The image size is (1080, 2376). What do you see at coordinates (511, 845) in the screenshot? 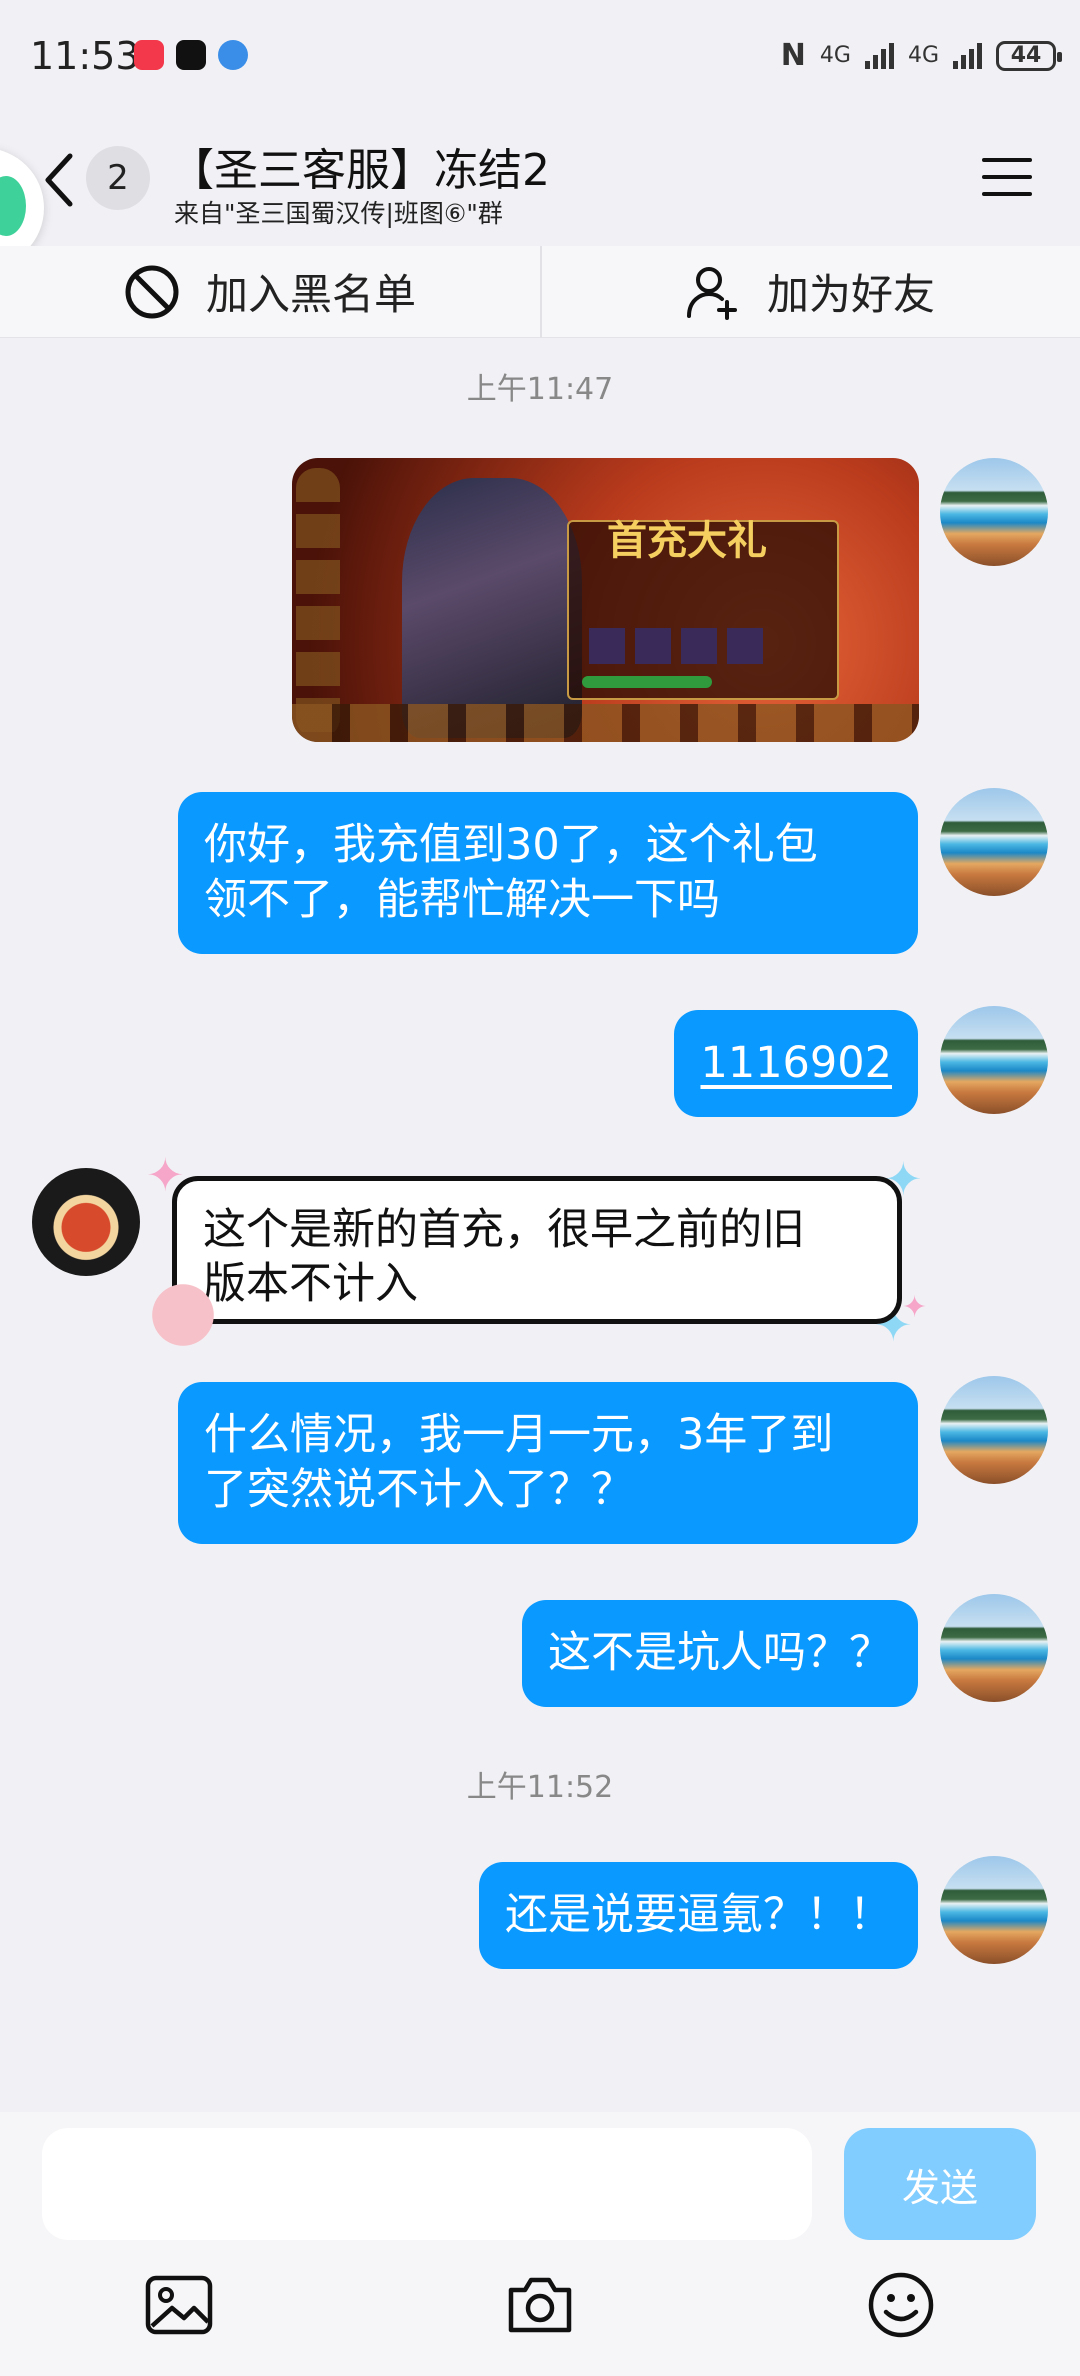
I see `message-text: 你好，我充值到30了，这个礼包` at bounding box center [511, 845].